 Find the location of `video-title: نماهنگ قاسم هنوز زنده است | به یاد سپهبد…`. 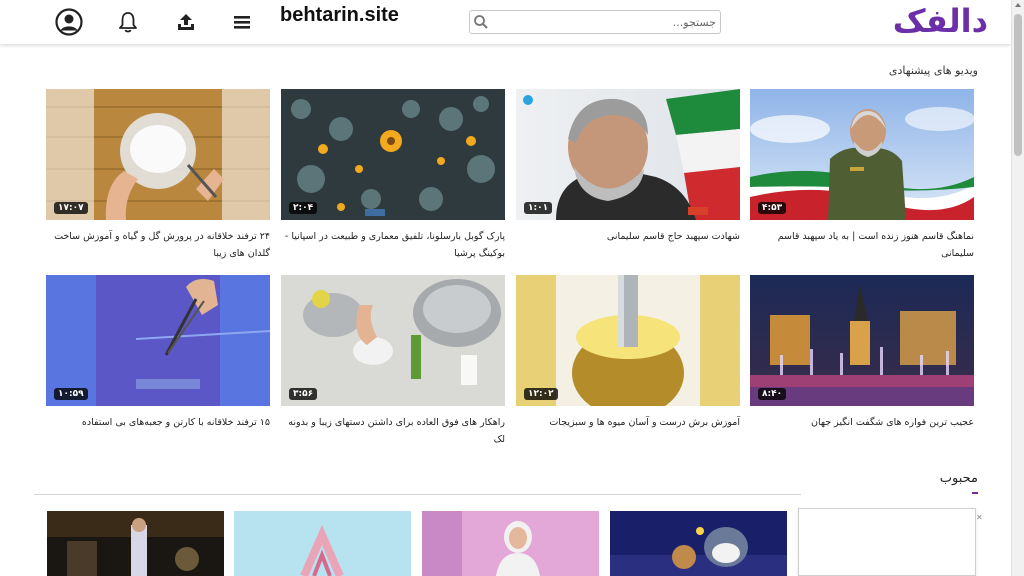

video-title: نماهنگ قاسم هنوز زنده است | به یاد سپهبد… is located at coordinates (862, 245).